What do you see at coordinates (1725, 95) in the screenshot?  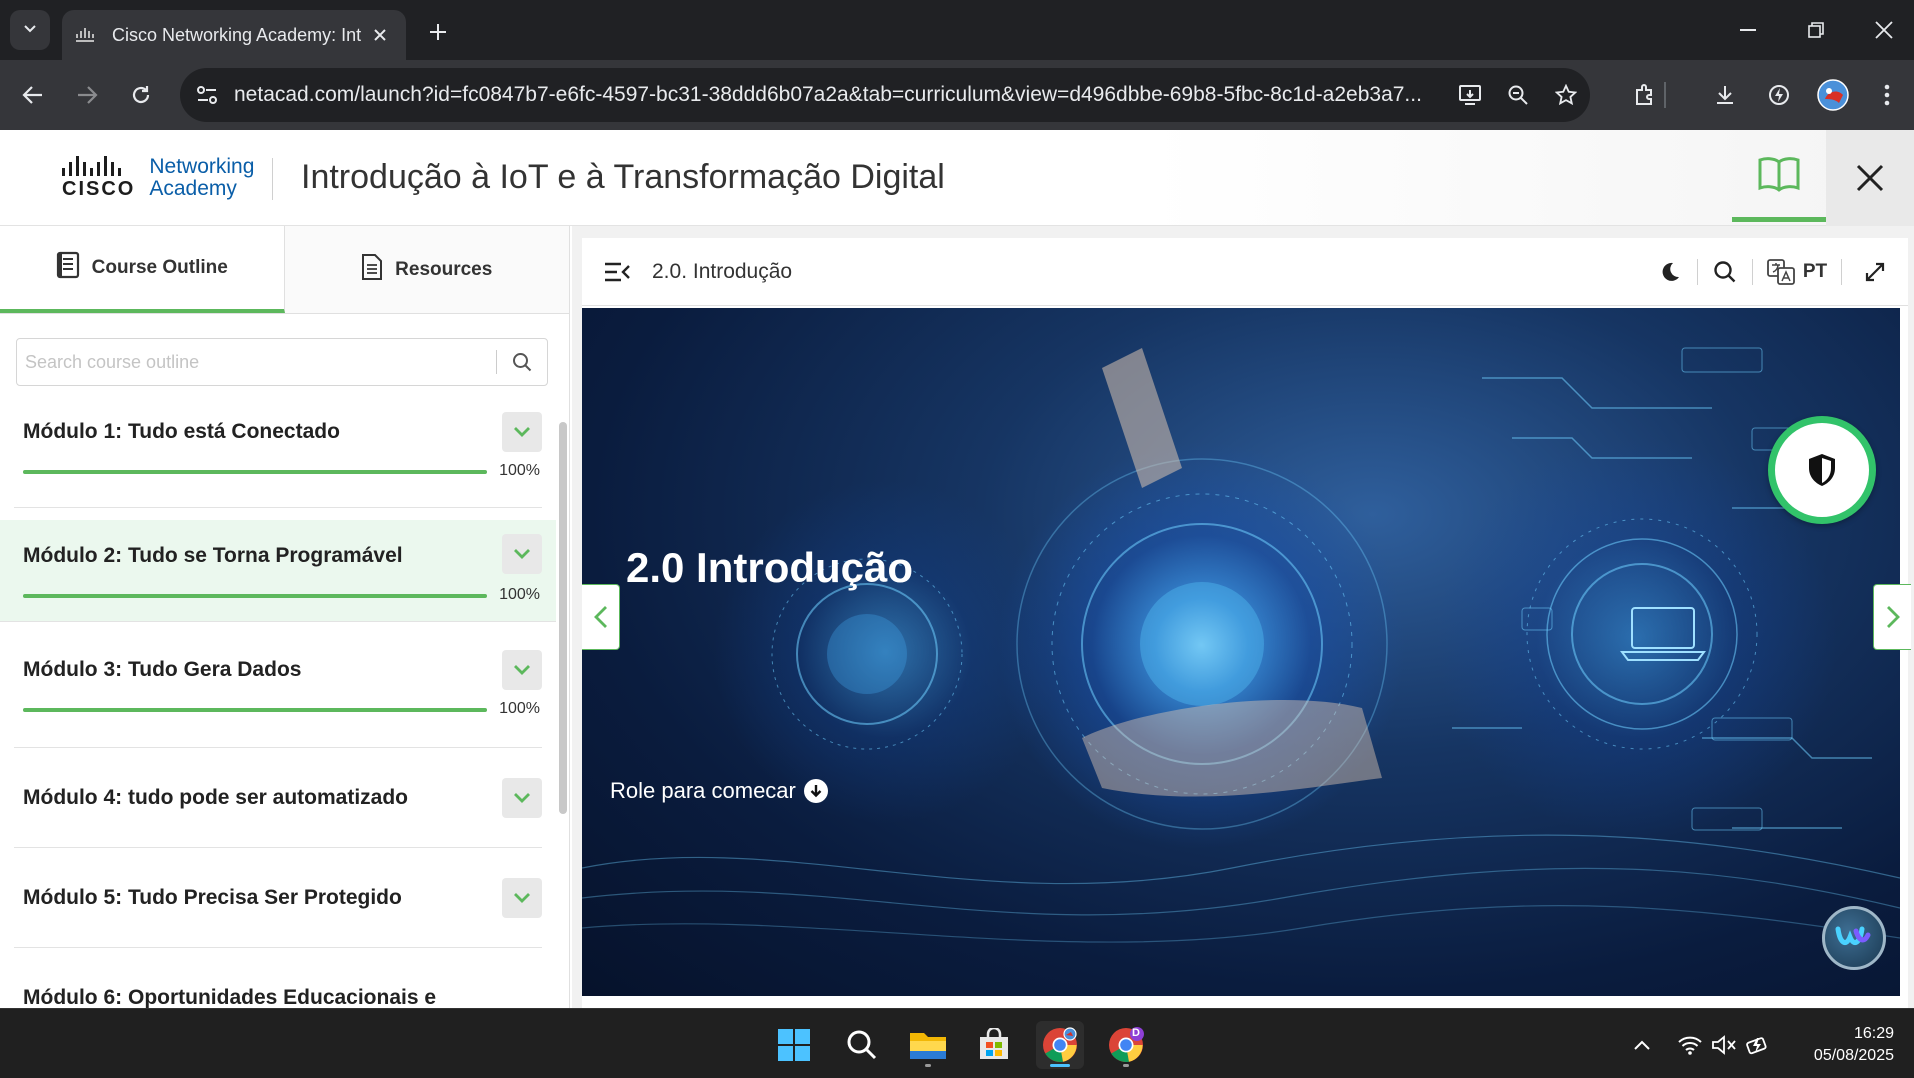 I see `download-icon` at bounding box center [1725, 95].